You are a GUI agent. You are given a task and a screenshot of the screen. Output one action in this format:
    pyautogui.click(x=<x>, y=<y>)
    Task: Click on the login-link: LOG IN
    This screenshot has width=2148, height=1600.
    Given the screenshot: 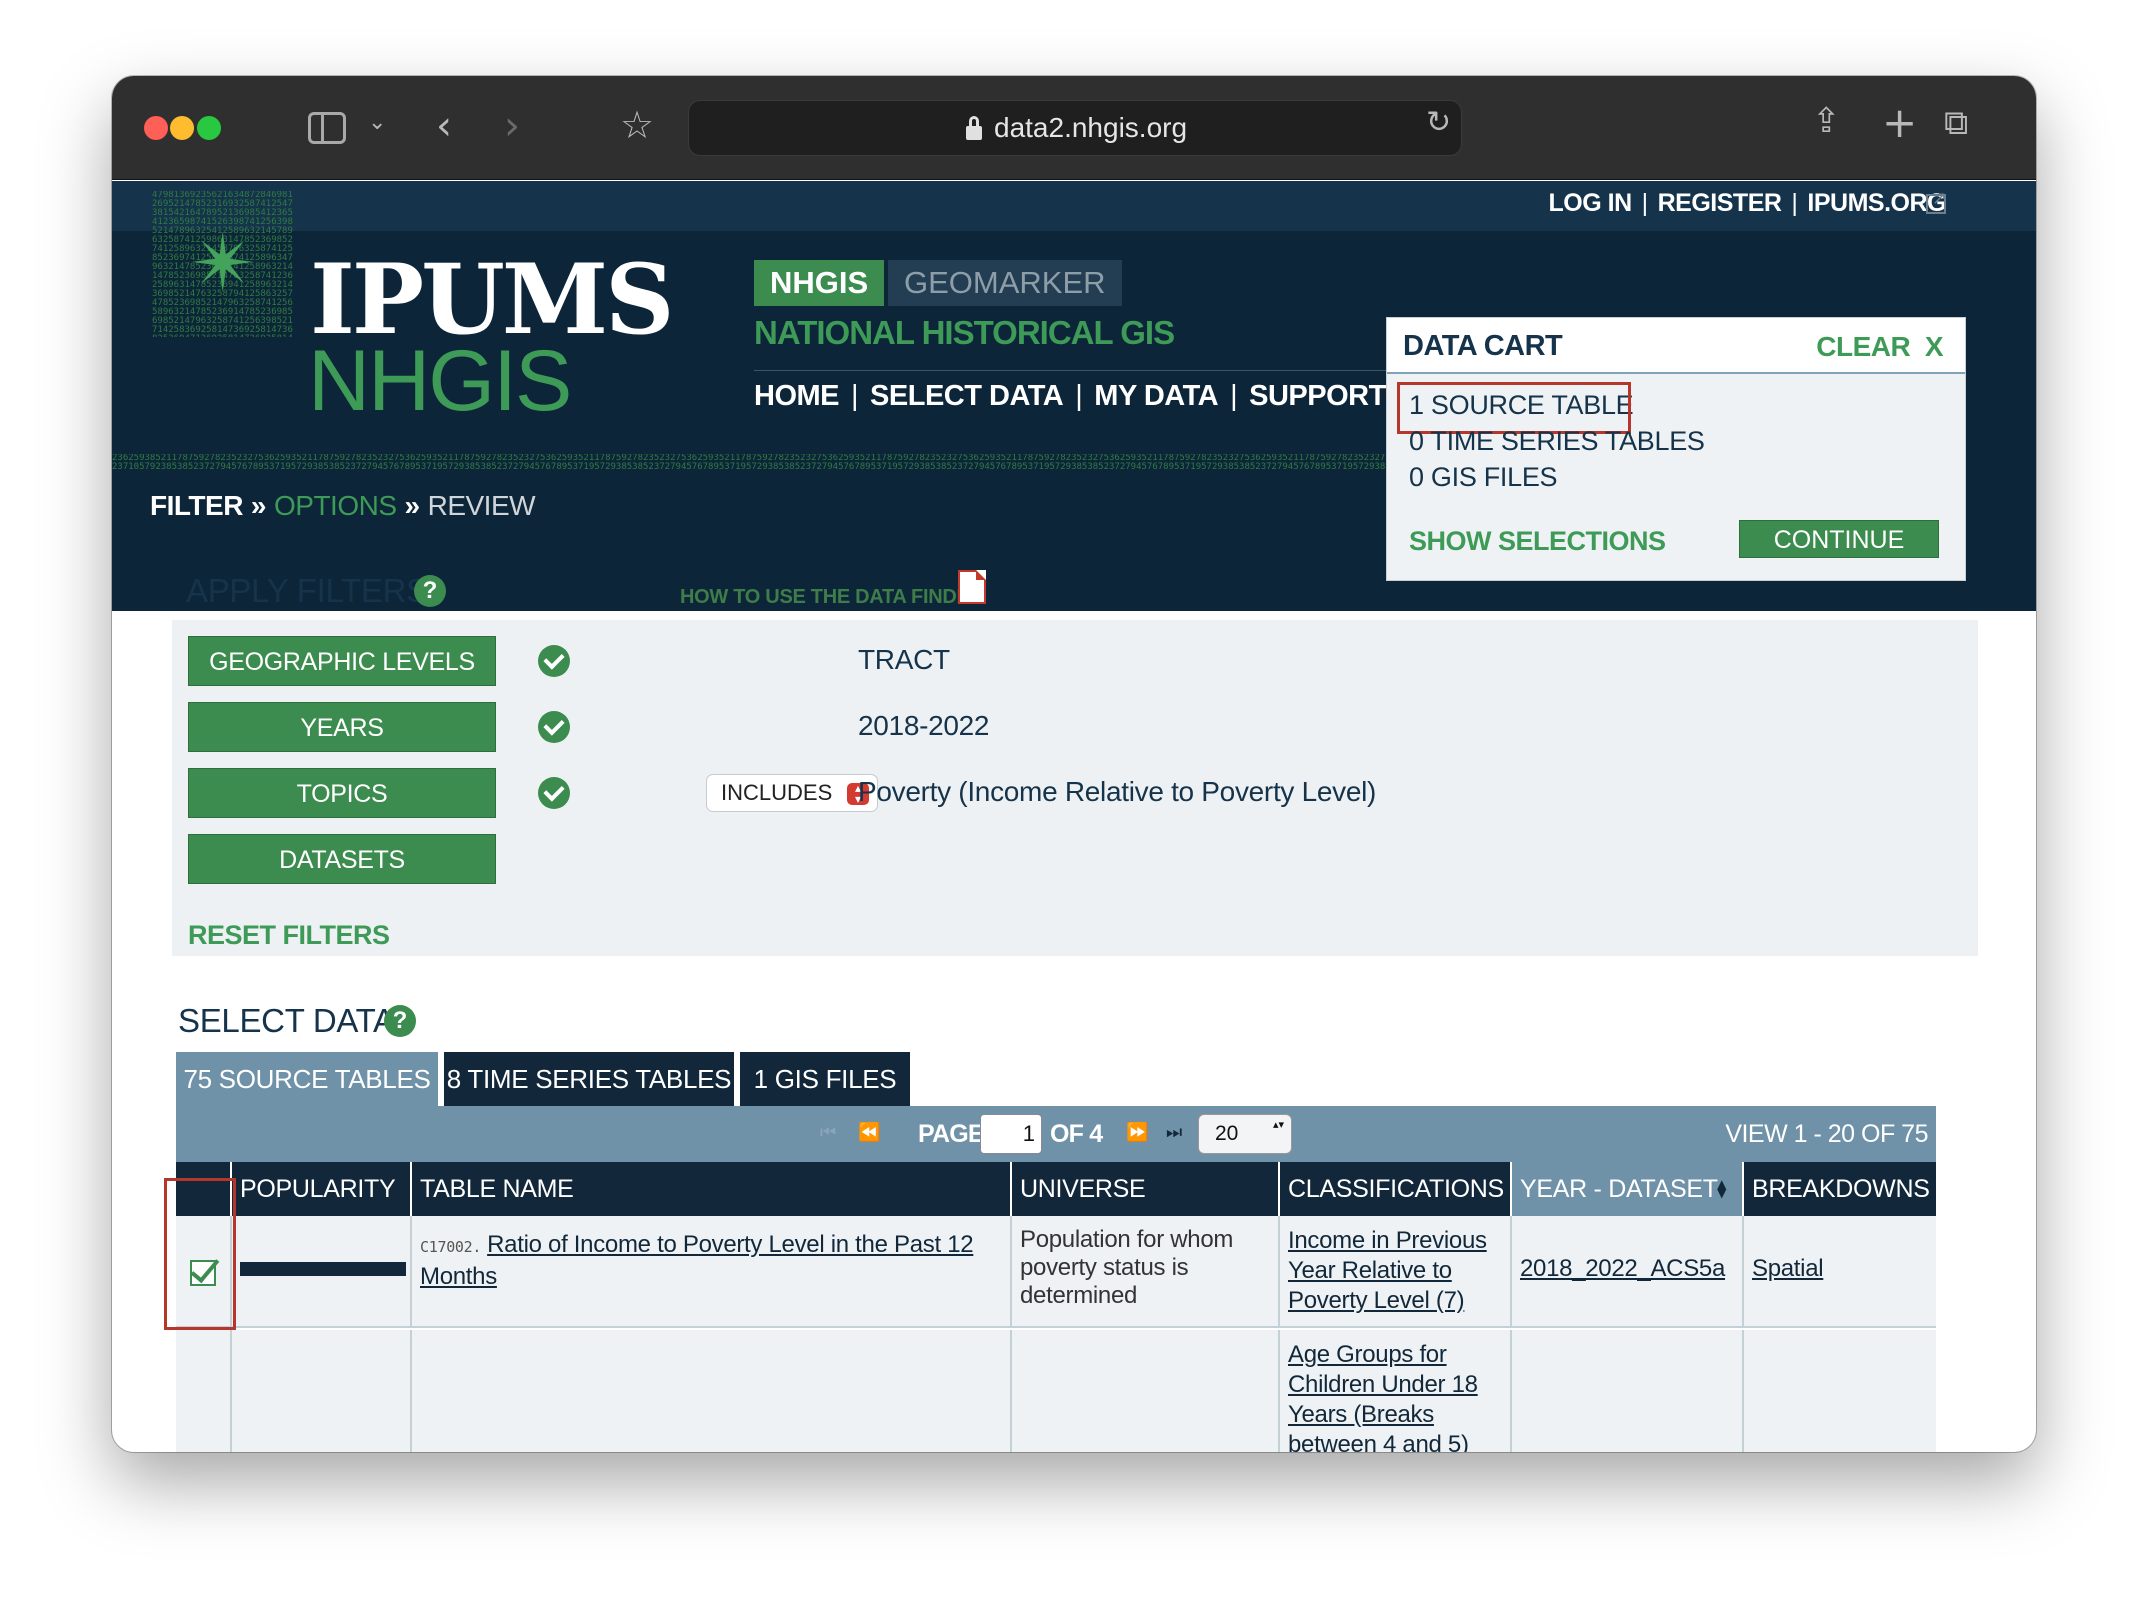 What is the action you would take?
    pyautogui.click(x=1591, y=203)
    